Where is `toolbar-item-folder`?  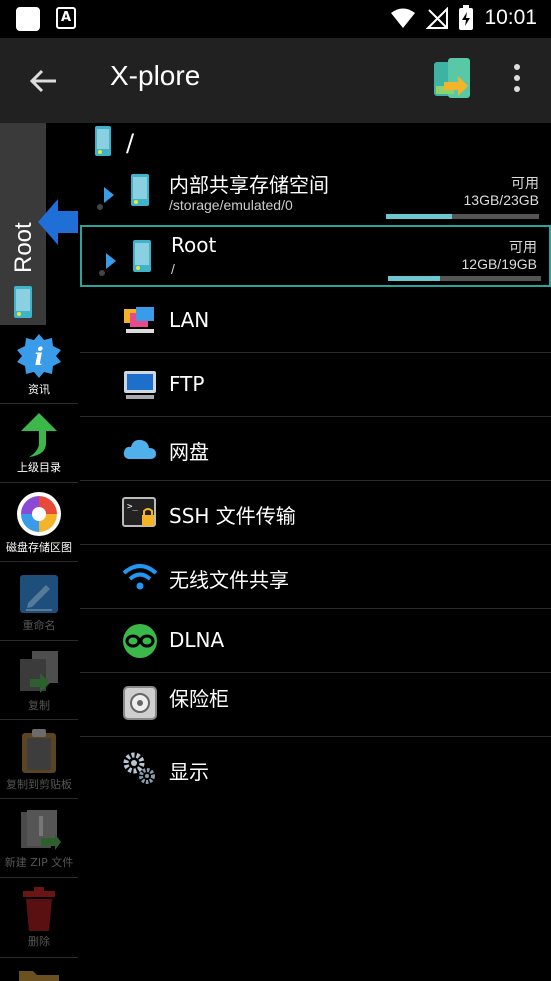 toolbar-item-folder is located at coordinates (39, 974).